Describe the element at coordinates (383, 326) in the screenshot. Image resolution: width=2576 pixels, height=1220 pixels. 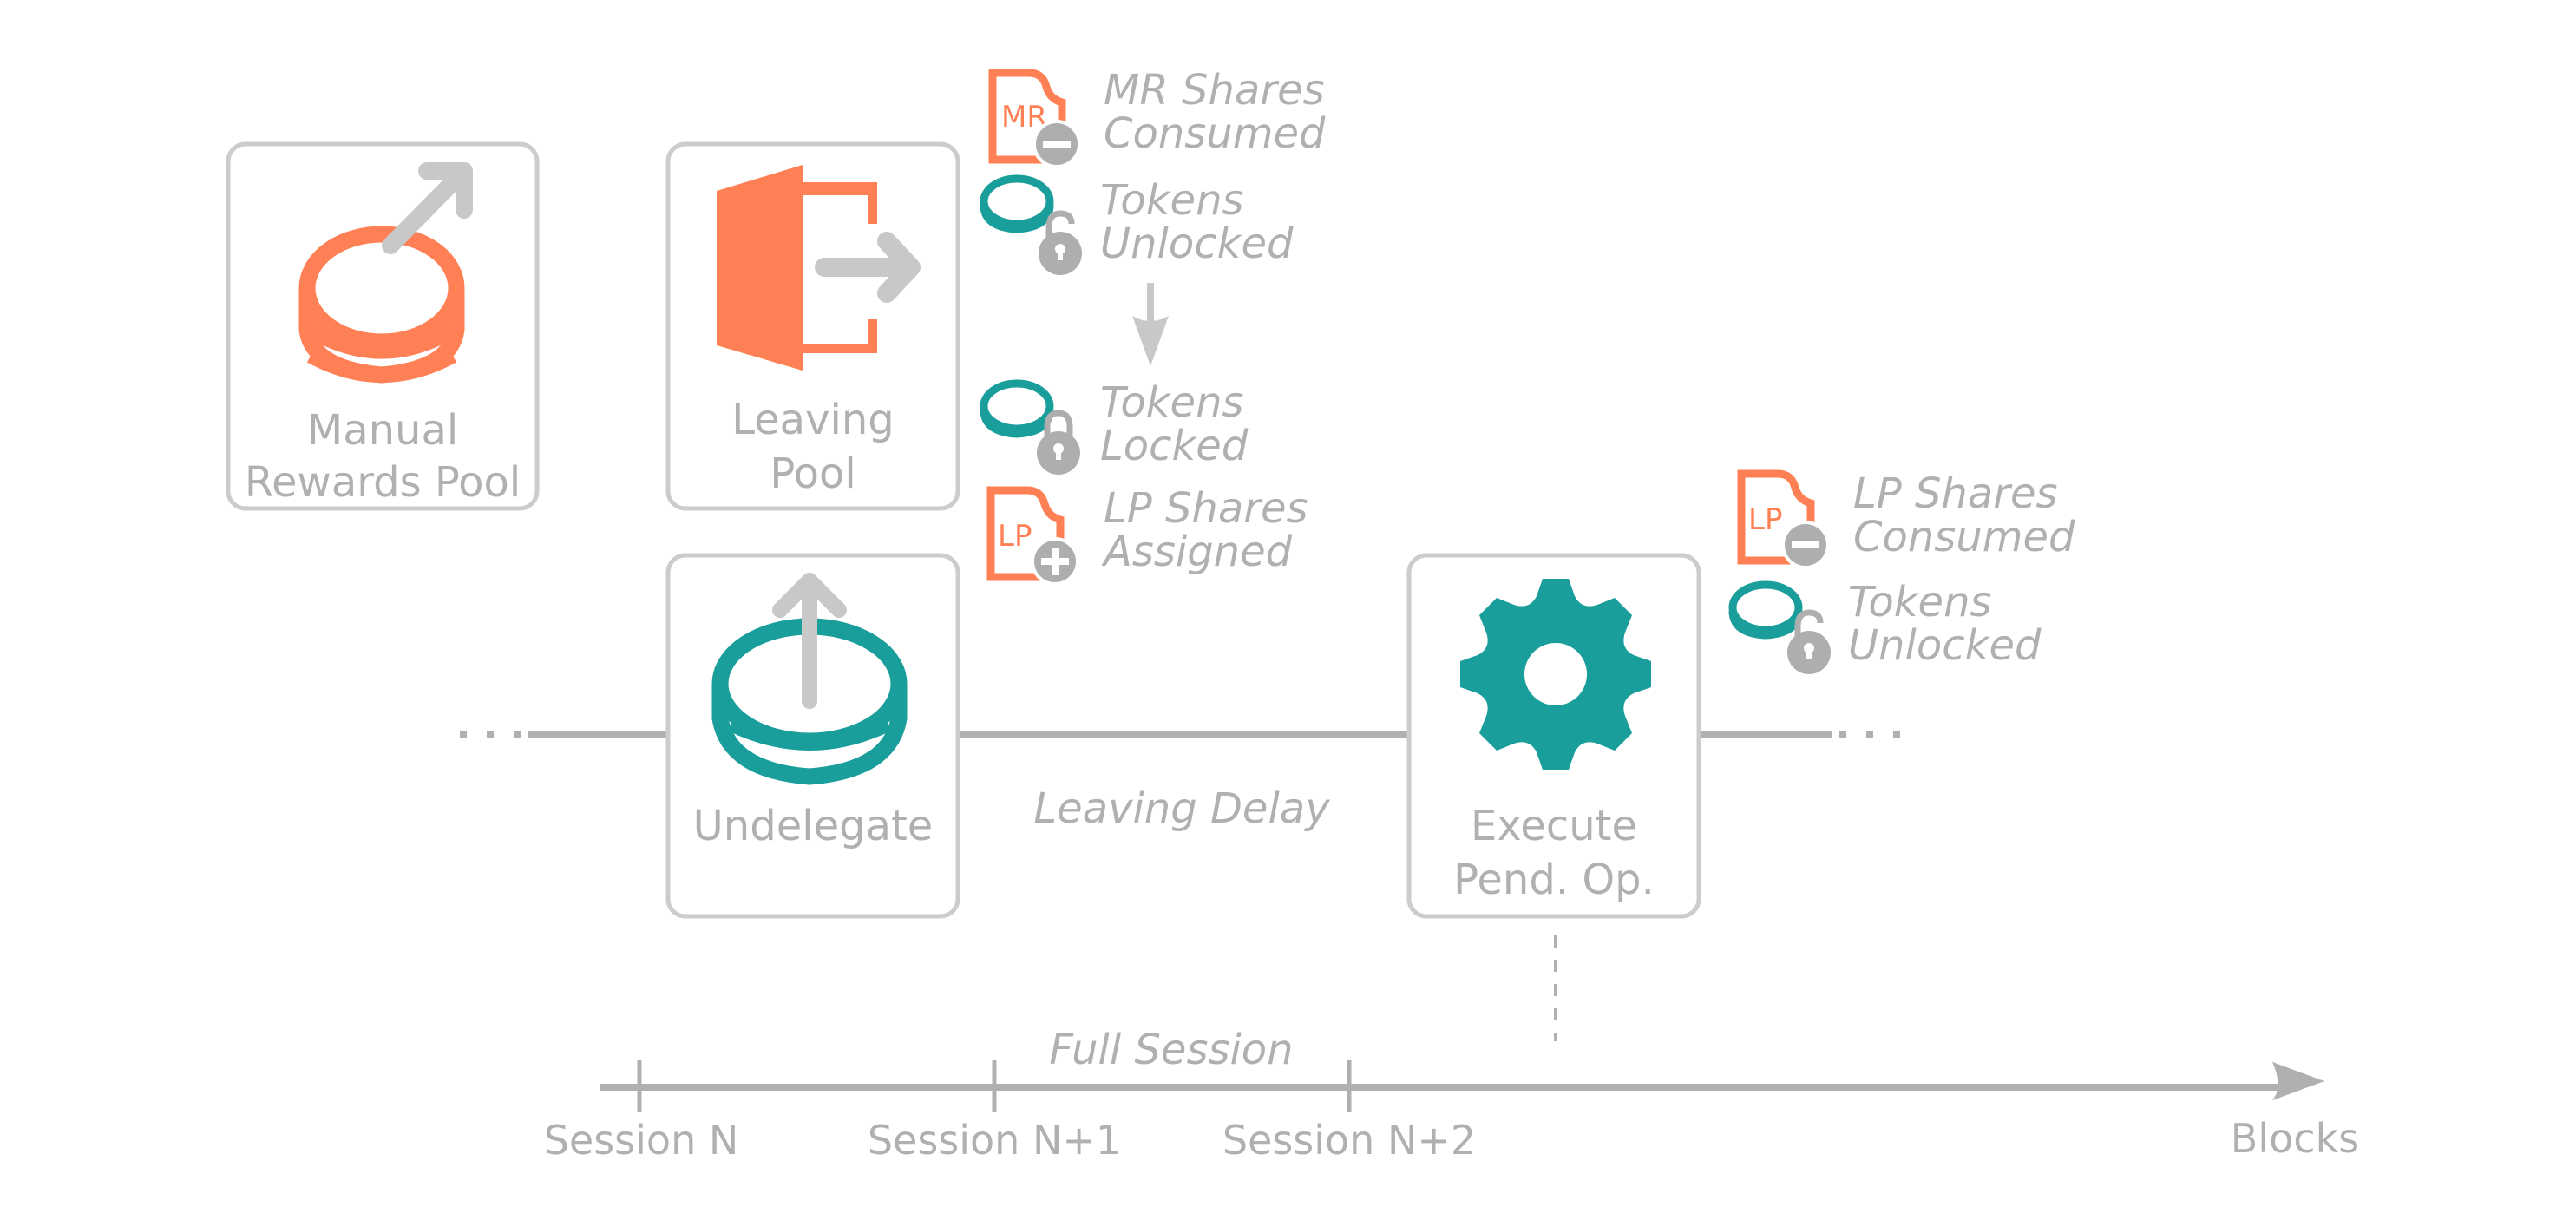
I see `step-manual-rewards-pool: Manual Rewards Pool` at that location.